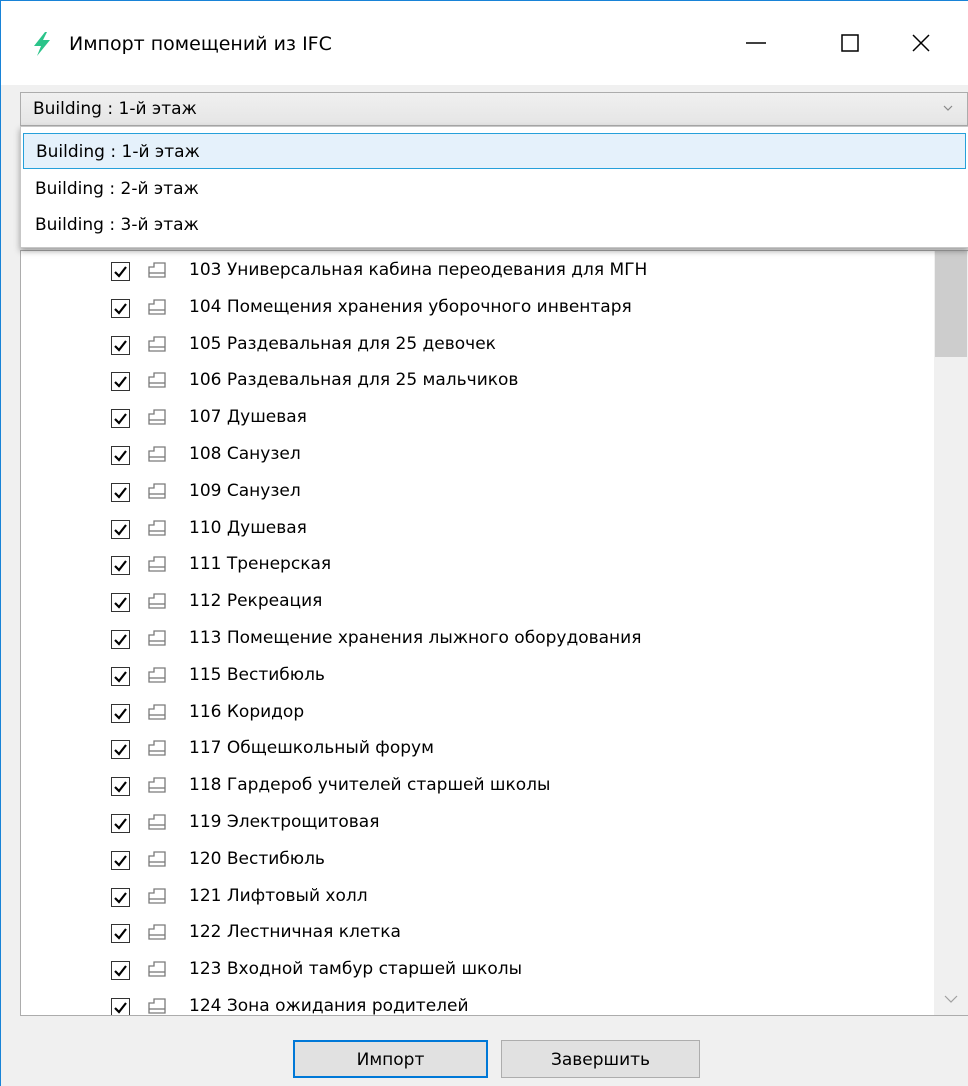 The height and width of the screenshot is (1086, 968). Describe the element at coordinates (951, 304) in the screenshot. I see `scrollbar-thumb` at that location.